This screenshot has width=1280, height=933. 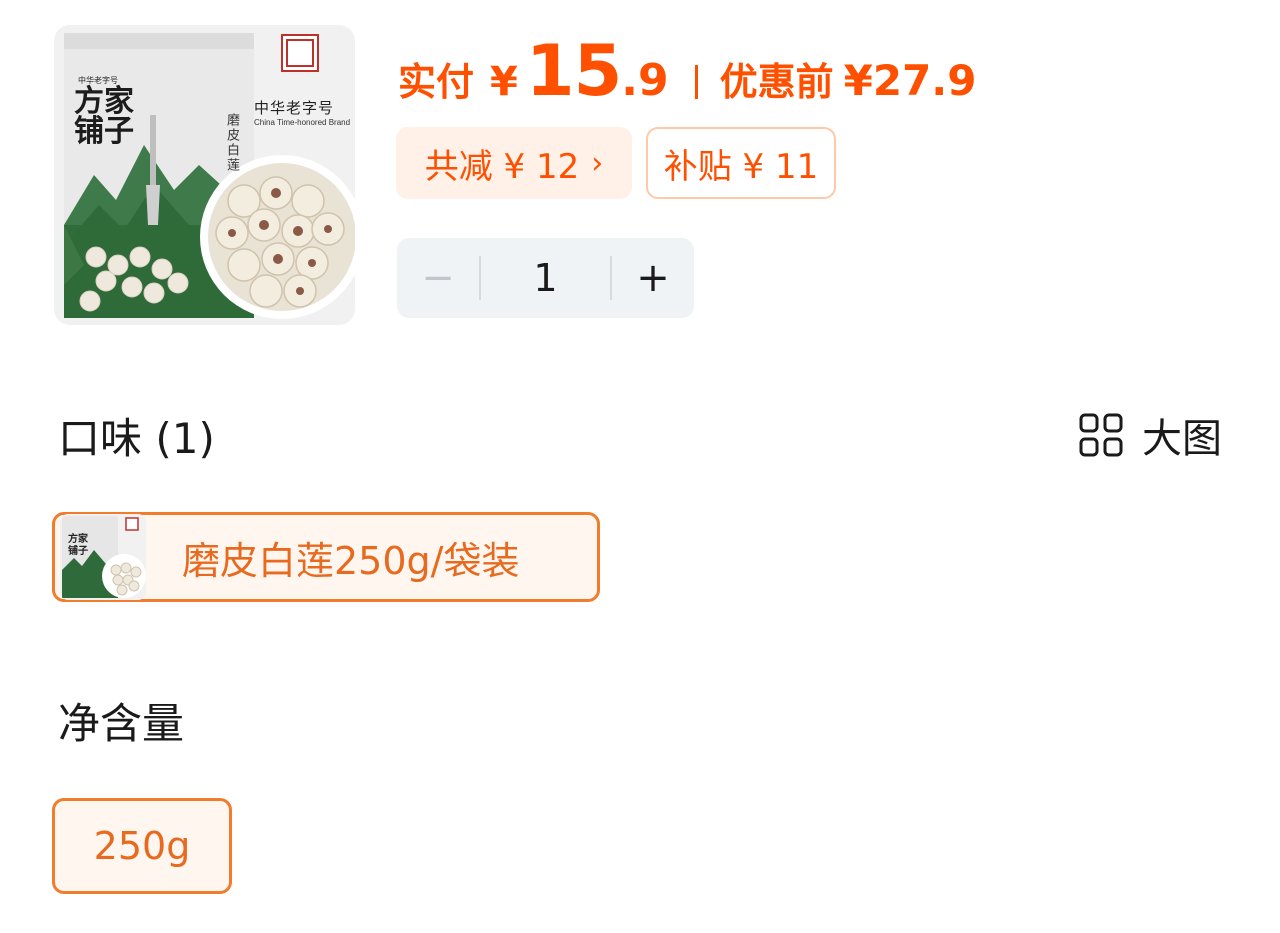 I want to click on total-discount-tag: 共减 ¥ 12 ›, so click(x=514, y=163).